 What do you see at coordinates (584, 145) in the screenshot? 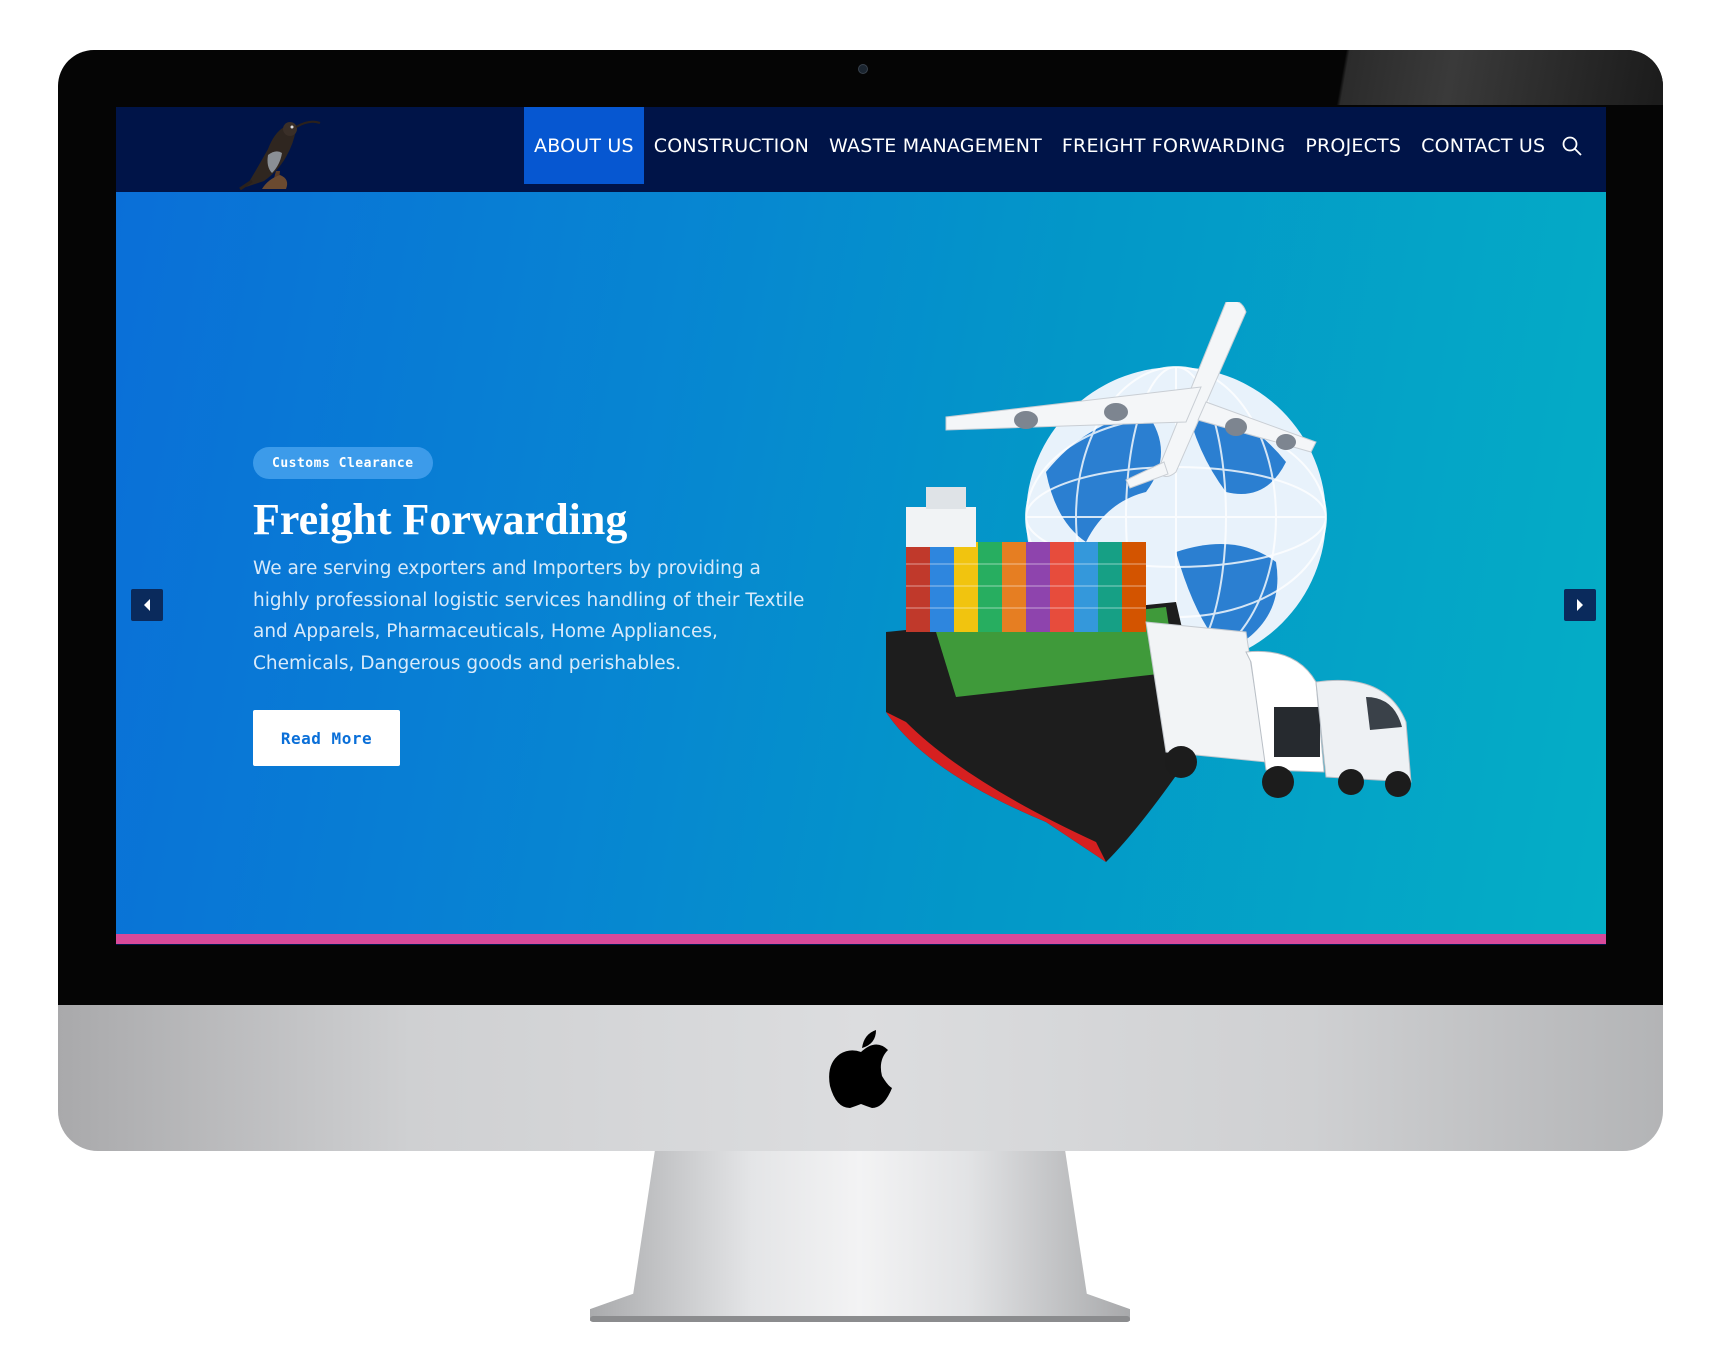
I see `nav-item-about-us: ABOUT US` at bounding box center [584, 145].